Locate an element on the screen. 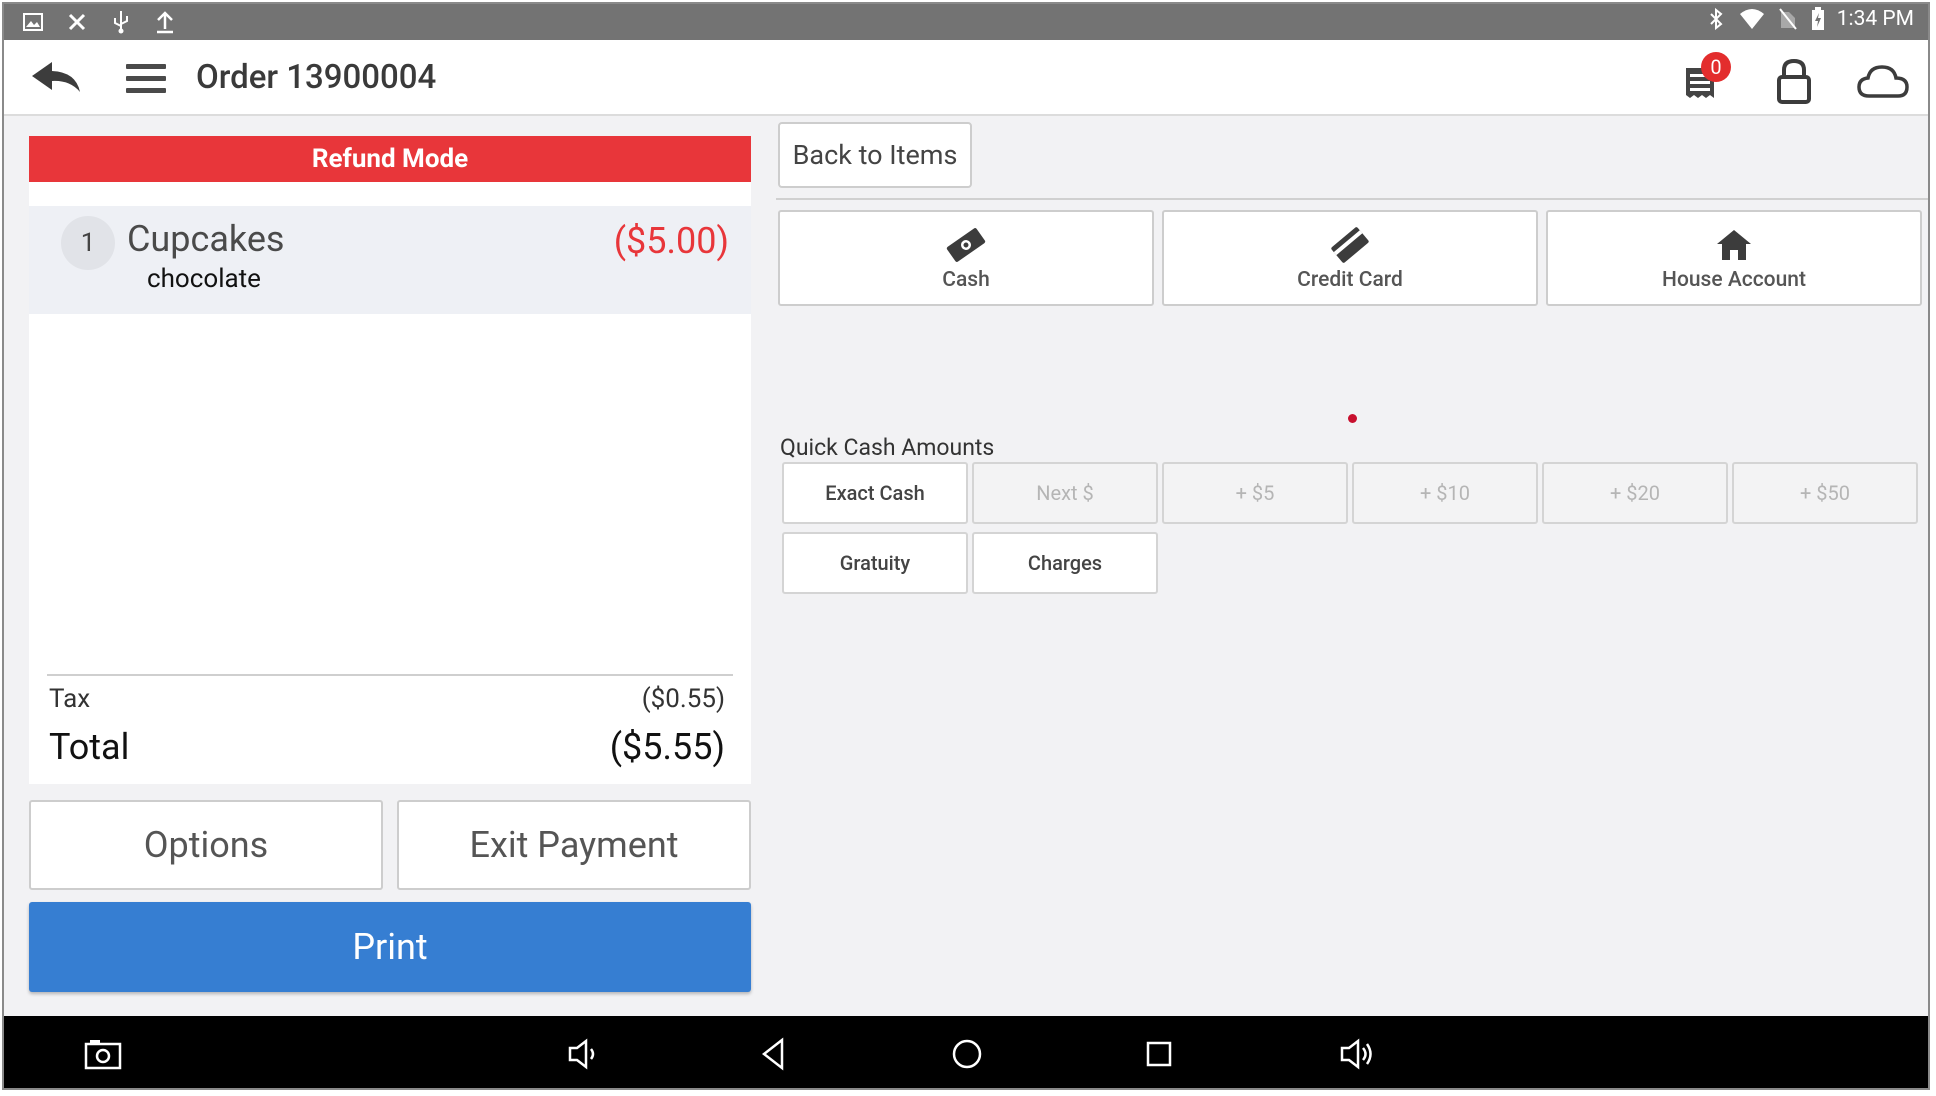 Image resolution: width=1936 pixels, height=1096 pixels. back-to-items-button: Back to Items is located at coordinates (875, 155).